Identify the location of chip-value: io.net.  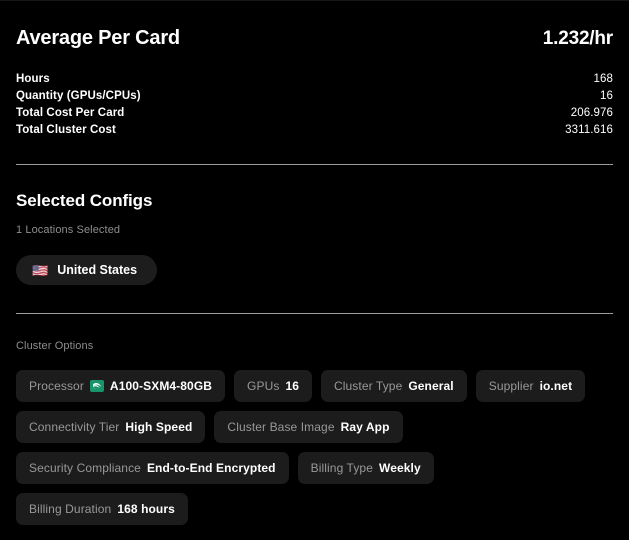
(556, 386).